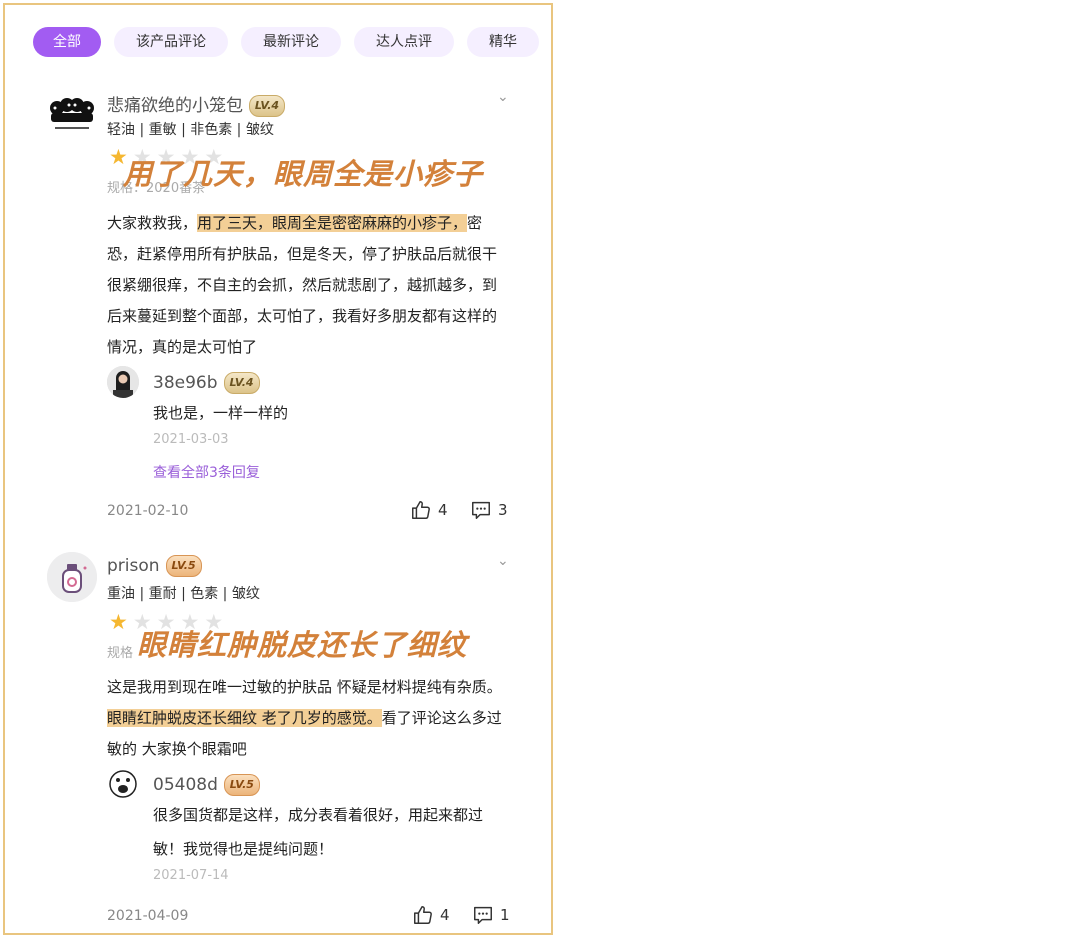 The height and width of the screenshot is (941, 1080). What do you see at coordinates (67, 42) in the screenshot?
I see `tab-all: 全部` at bounding box center [67, 42].